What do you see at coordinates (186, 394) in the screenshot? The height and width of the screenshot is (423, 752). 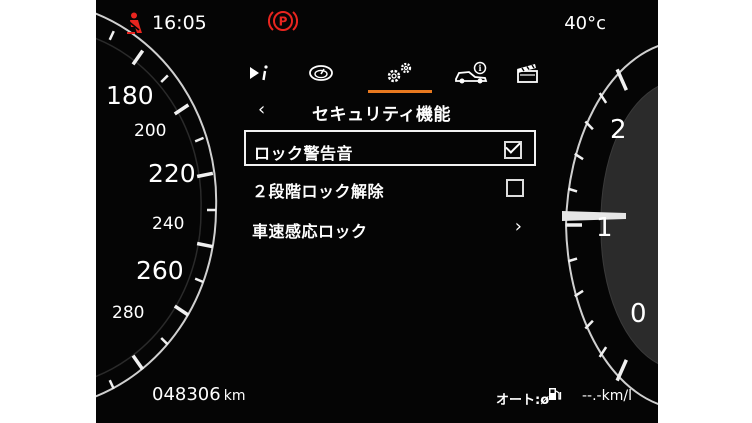 I see `odometer-value: 048306` at bounding box center [186, 394].